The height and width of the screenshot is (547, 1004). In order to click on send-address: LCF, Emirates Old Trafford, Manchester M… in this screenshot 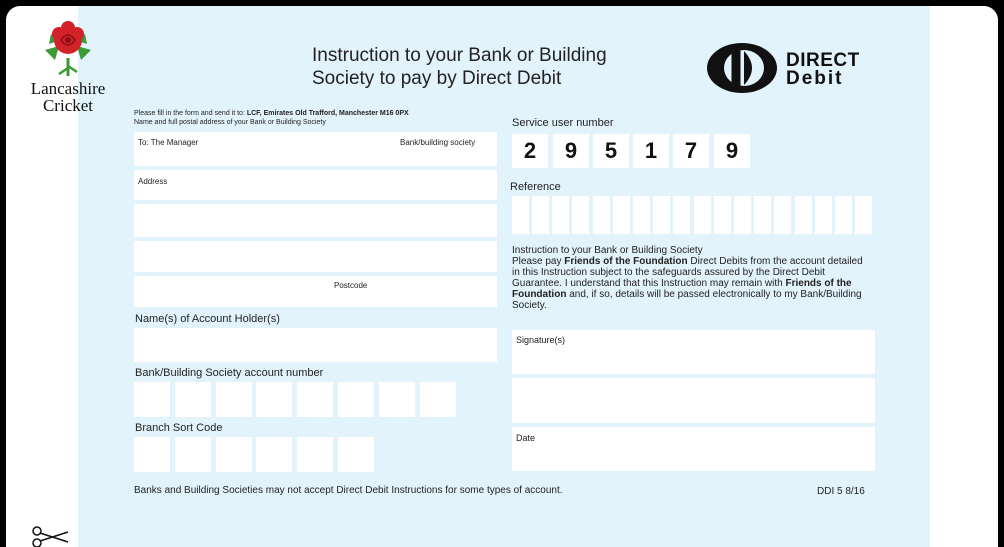, I will do `click(327, 113)`.